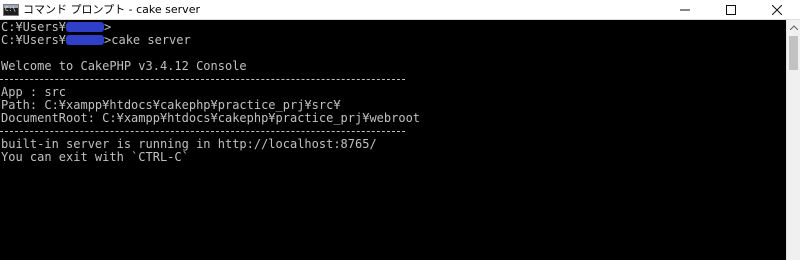  I want to click on window-controls, so click(731, 9).